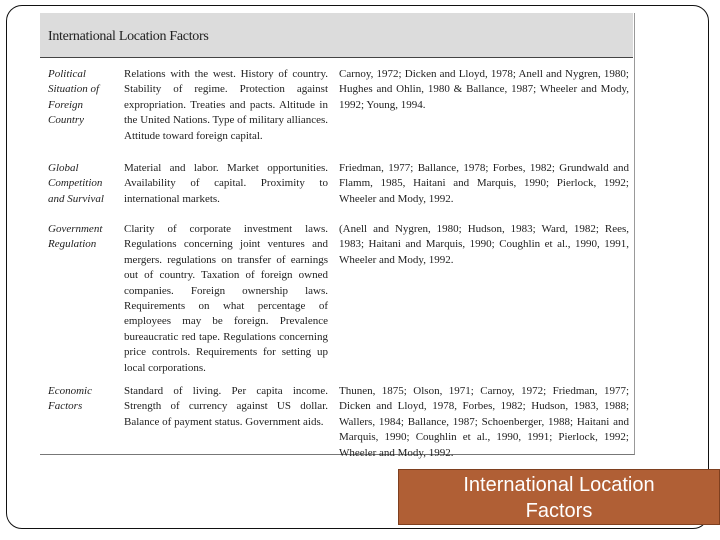 This screenshot has height=540, width=720. Describe the element at coordinates (75, 237) in the screenshot. I see `factor-label: Government Regulation` at that location.